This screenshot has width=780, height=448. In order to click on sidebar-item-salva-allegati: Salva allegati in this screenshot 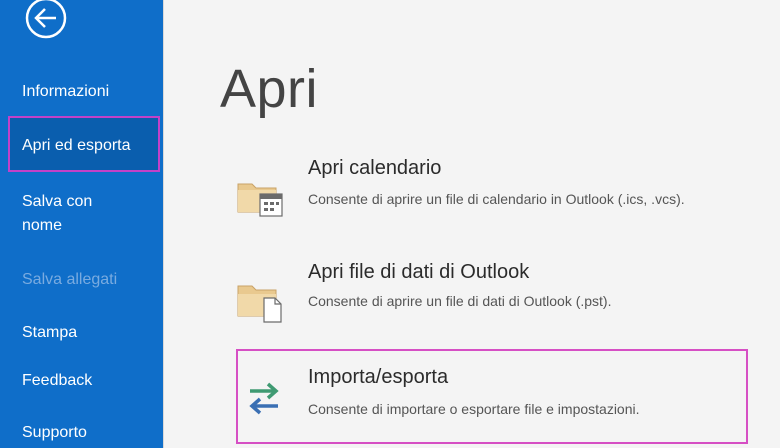, I will do `click(70, 279)`.